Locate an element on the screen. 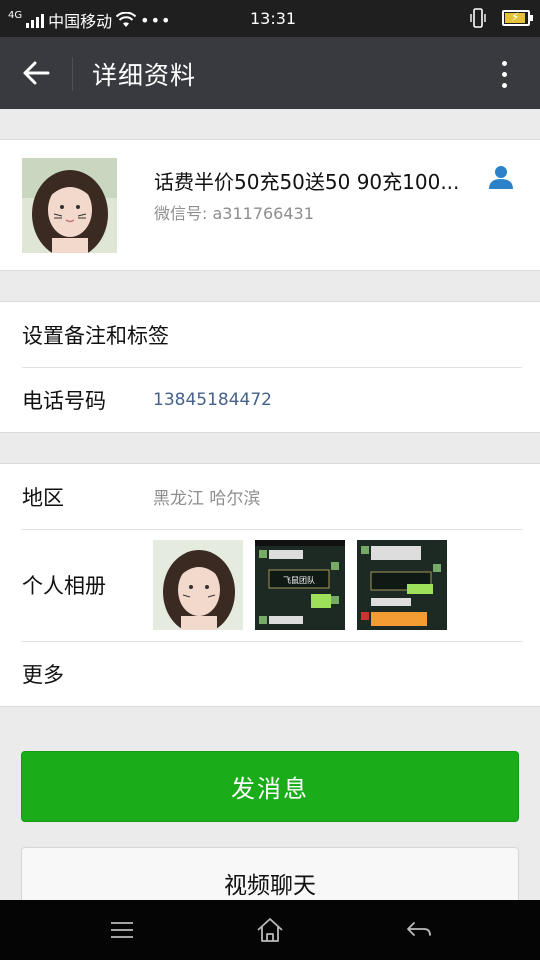  contact-icon is located at coordinates (501, 177).